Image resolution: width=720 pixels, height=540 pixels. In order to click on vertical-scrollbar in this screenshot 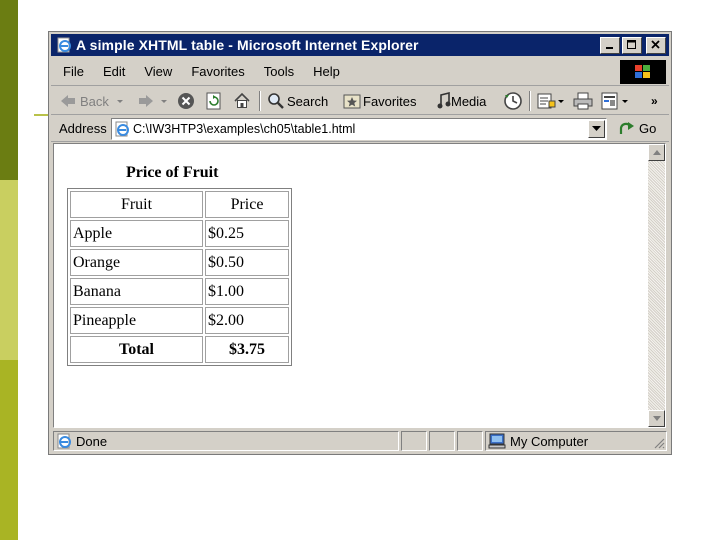, I will do `click(656, 285)`.